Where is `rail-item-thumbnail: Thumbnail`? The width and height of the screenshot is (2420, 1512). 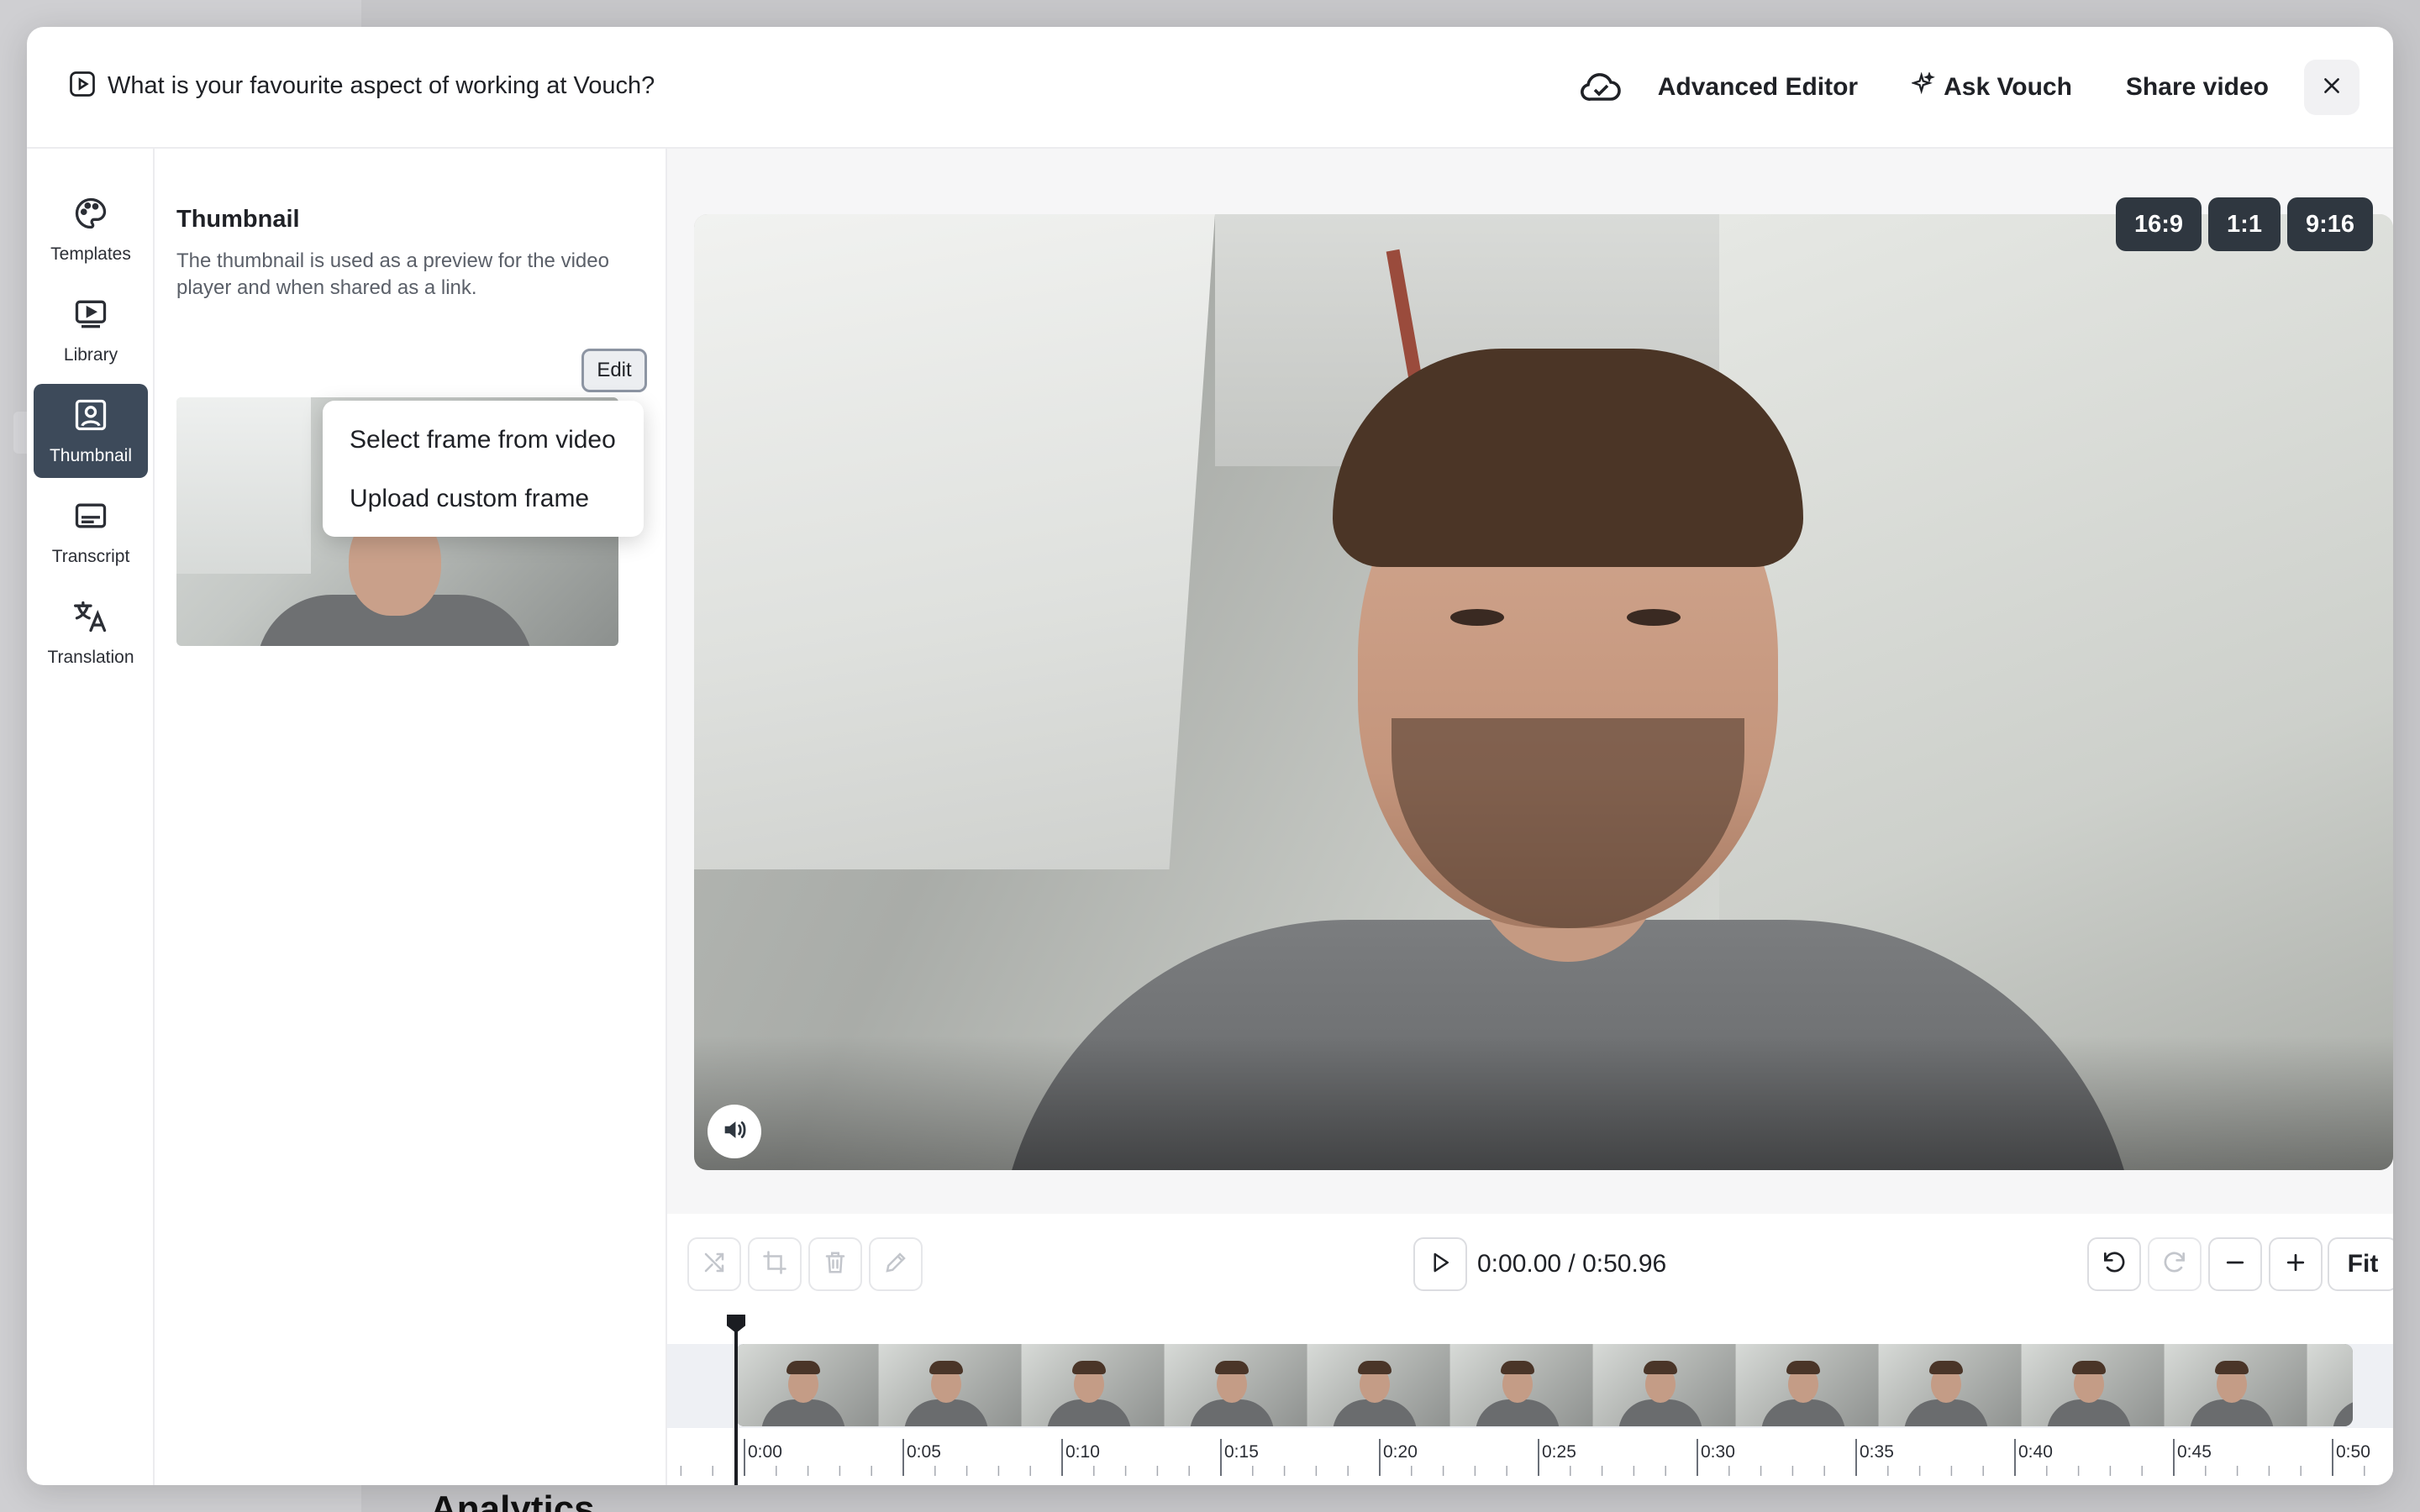 rail-item-thumbnail: Thumbnail is located at coordinates (91, 431).